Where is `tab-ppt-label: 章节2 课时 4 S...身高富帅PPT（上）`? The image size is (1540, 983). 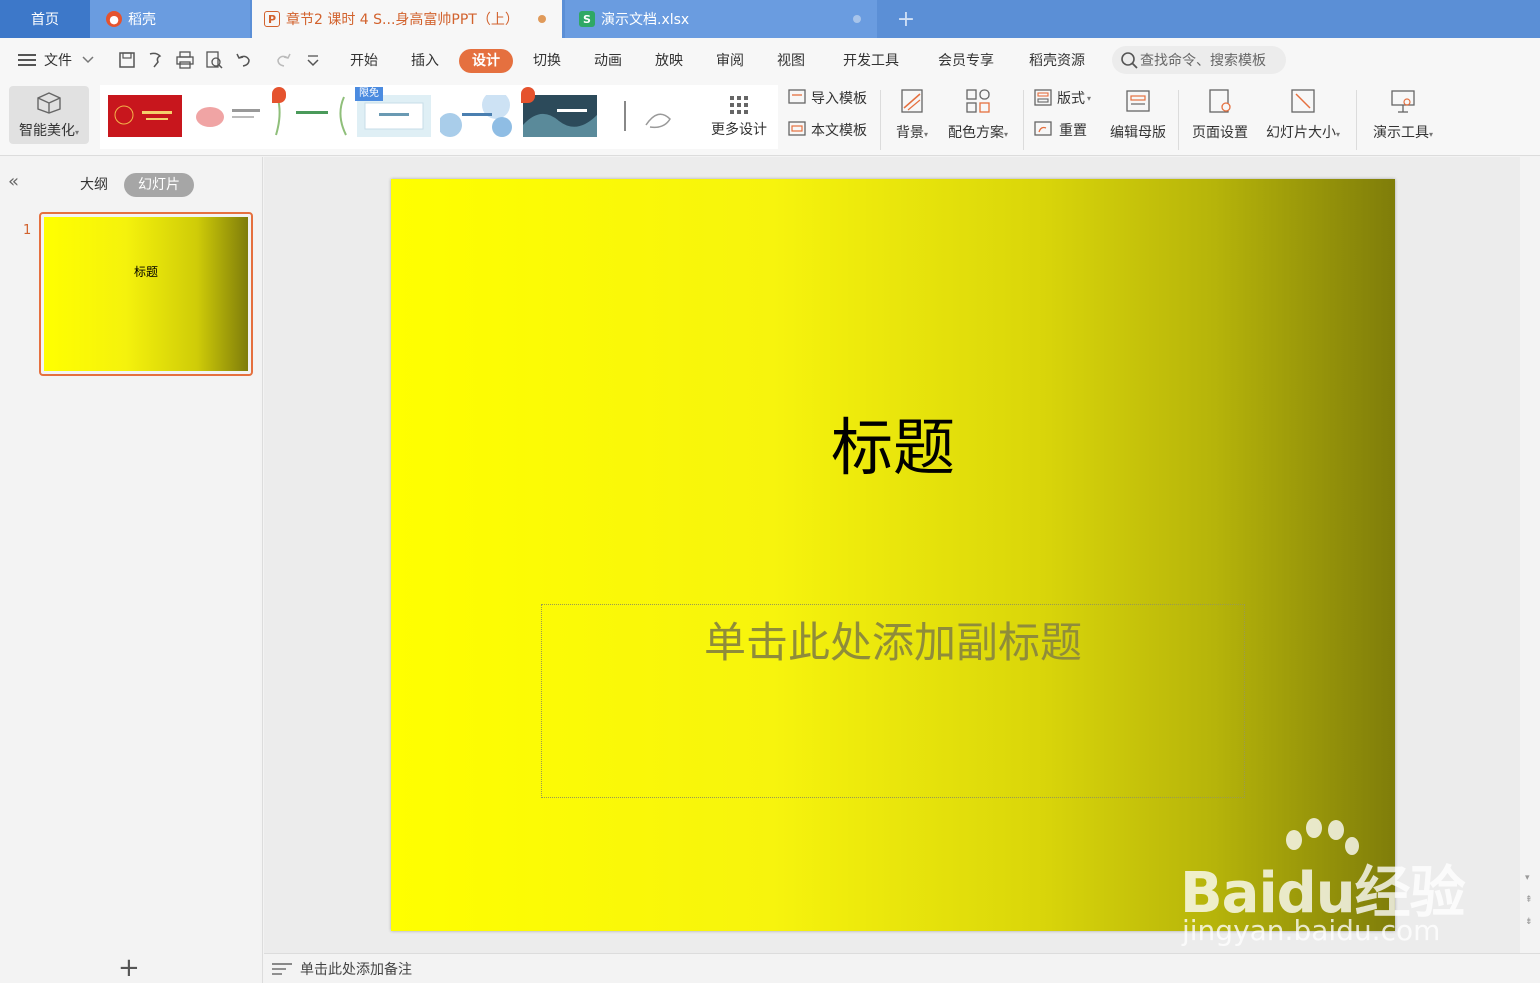 tab-ppt-label: 章节2 课时 4 S...身高富帅PPT（上） is located at coordinates (402, 20).